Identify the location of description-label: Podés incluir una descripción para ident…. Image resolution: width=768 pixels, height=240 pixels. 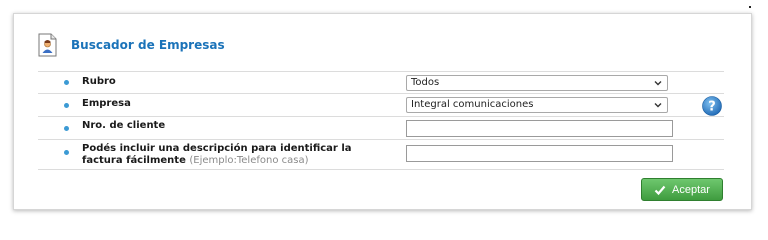
(217, 155).